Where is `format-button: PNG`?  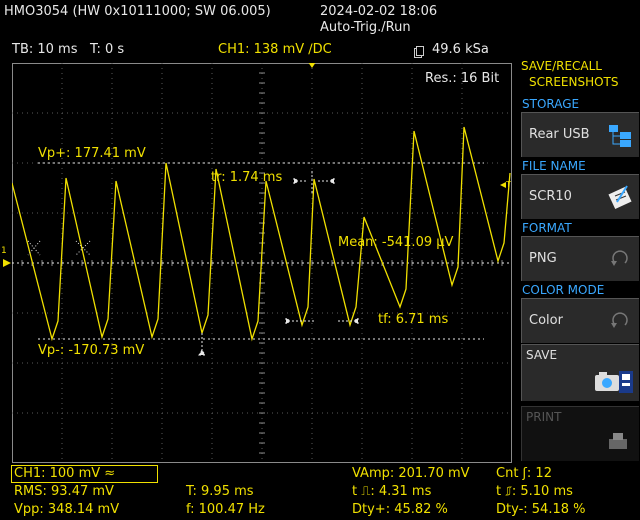 format-button: PNG is located at coordinates (580, 258).